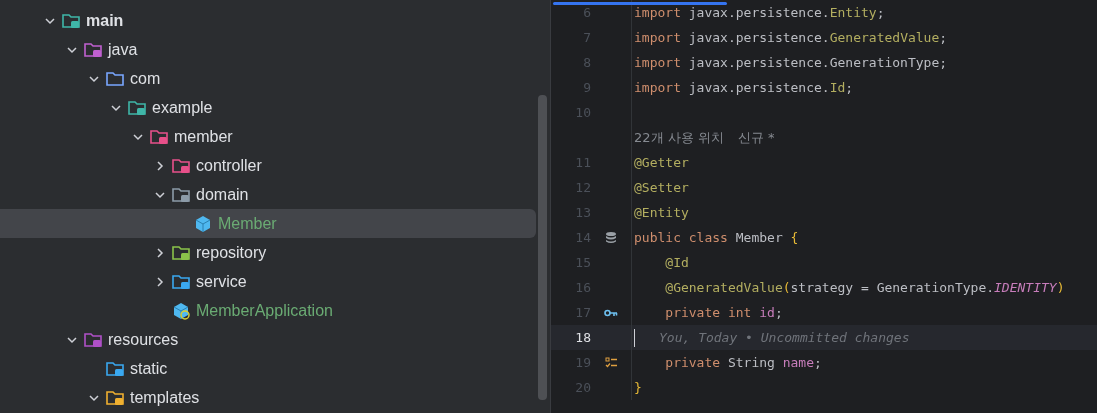 The image size is (1097, 413). I want to click on blame-annotation: You, Today • Uncommitted changes, so click(784, 337).